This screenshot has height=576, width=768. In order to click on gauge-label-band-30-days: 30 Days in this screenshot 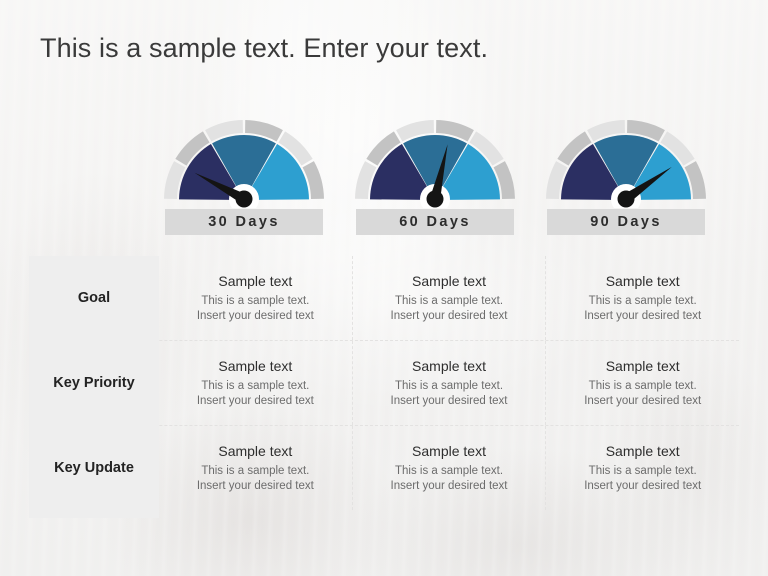, I will do `click(244, 222)`.